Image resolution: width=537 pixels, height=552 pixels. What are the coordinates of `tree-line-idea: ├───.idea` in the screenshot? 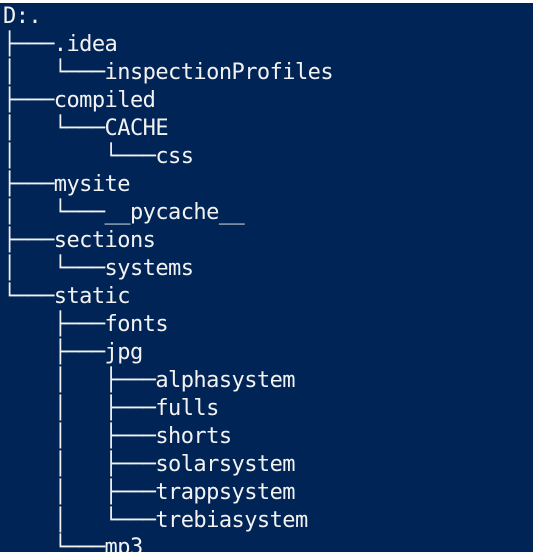 It's located at (60, 44).